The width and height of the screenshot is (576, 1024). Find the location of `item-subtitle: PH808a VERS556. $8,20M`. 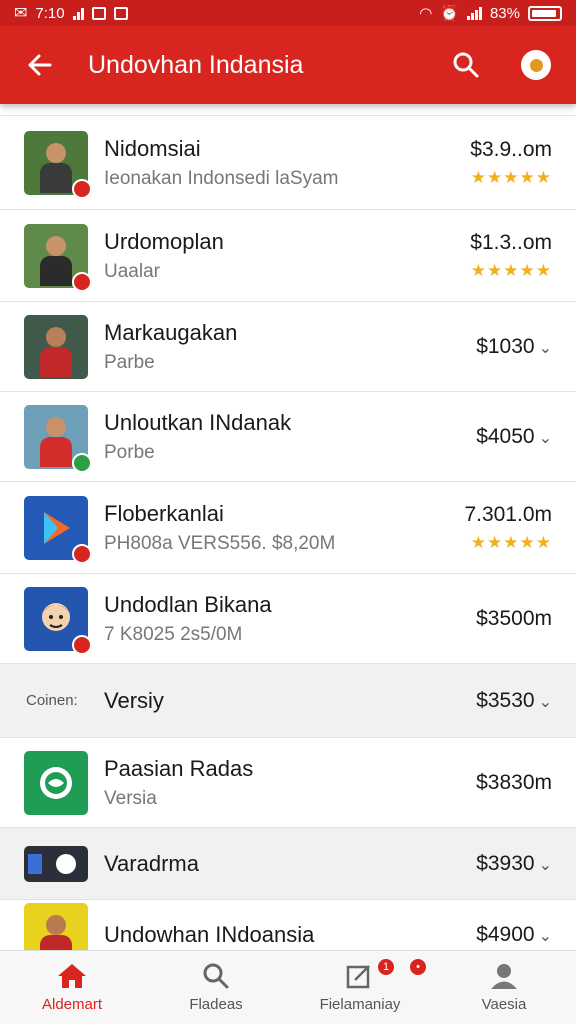

item-subtitle: PH808a VERS556. $8,20M is located at coordinates (220, 543).